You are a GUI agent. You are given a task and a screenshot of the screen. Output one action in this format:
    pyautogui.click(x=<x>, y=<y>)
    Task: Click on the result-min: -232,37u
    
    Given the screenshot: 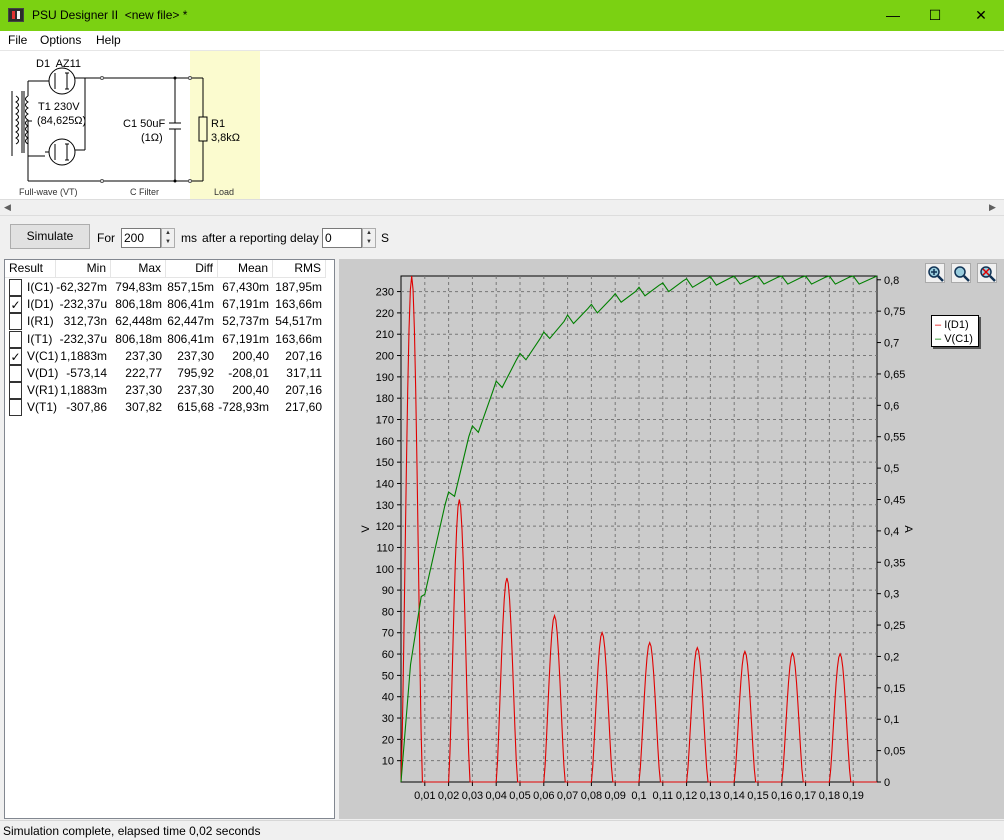 What is the action you would take?
    pyautogui.click(x=83, y=338)
    